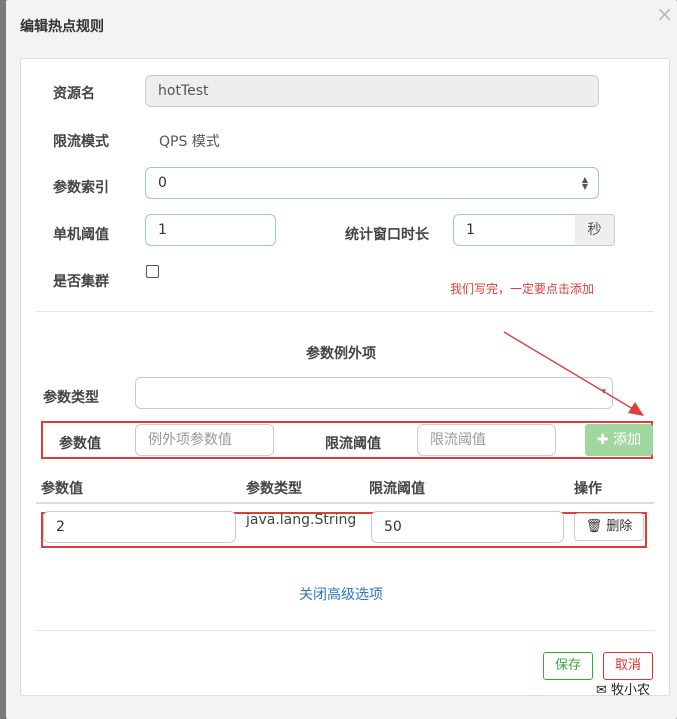 This screenshot has height=719, width=677. Describe the element at coordinates (573, 373) in the screenshot. I see `annotation-arrow-icon` at that location.